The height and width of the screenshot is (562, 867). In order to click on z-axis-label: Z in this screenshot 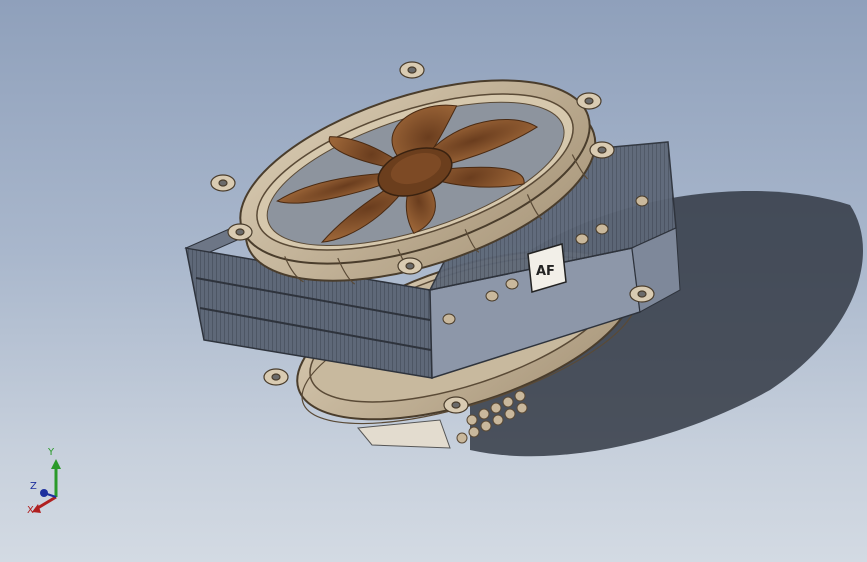, I will do `click(33, 486)`.